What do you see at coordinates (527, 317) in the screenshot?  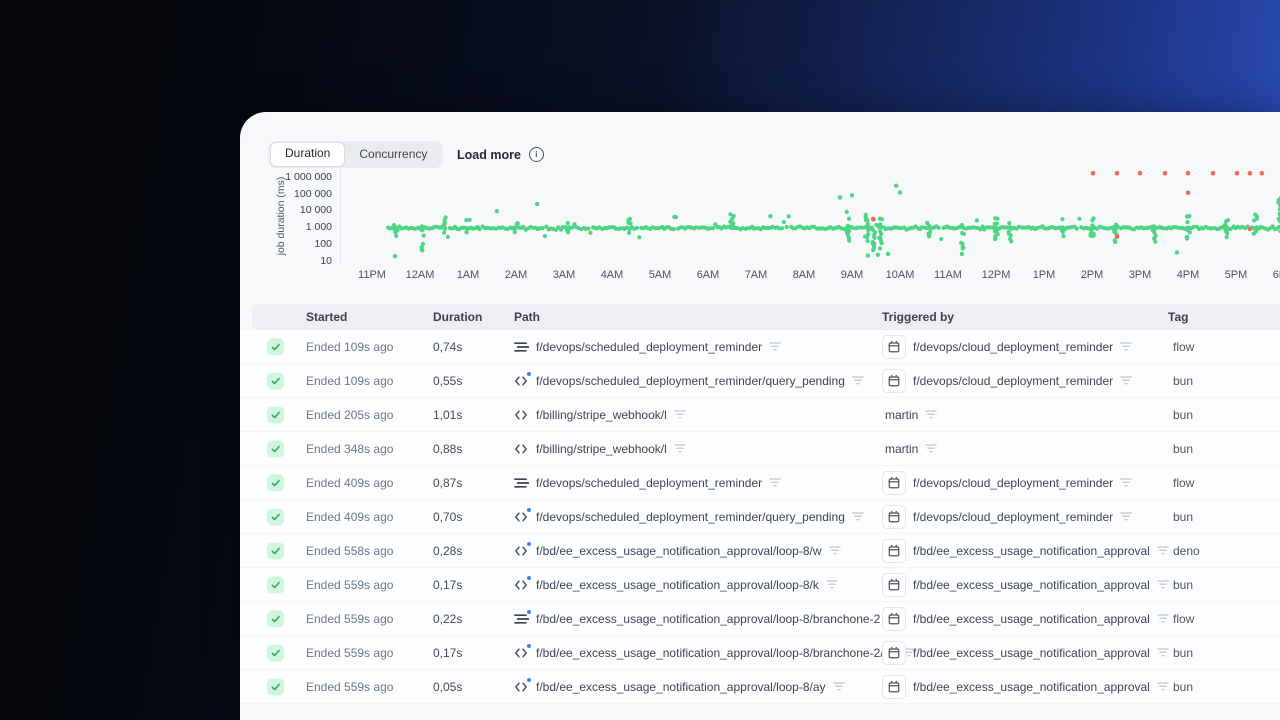 I see `col-path: Path` at bounding box center [527, 317].